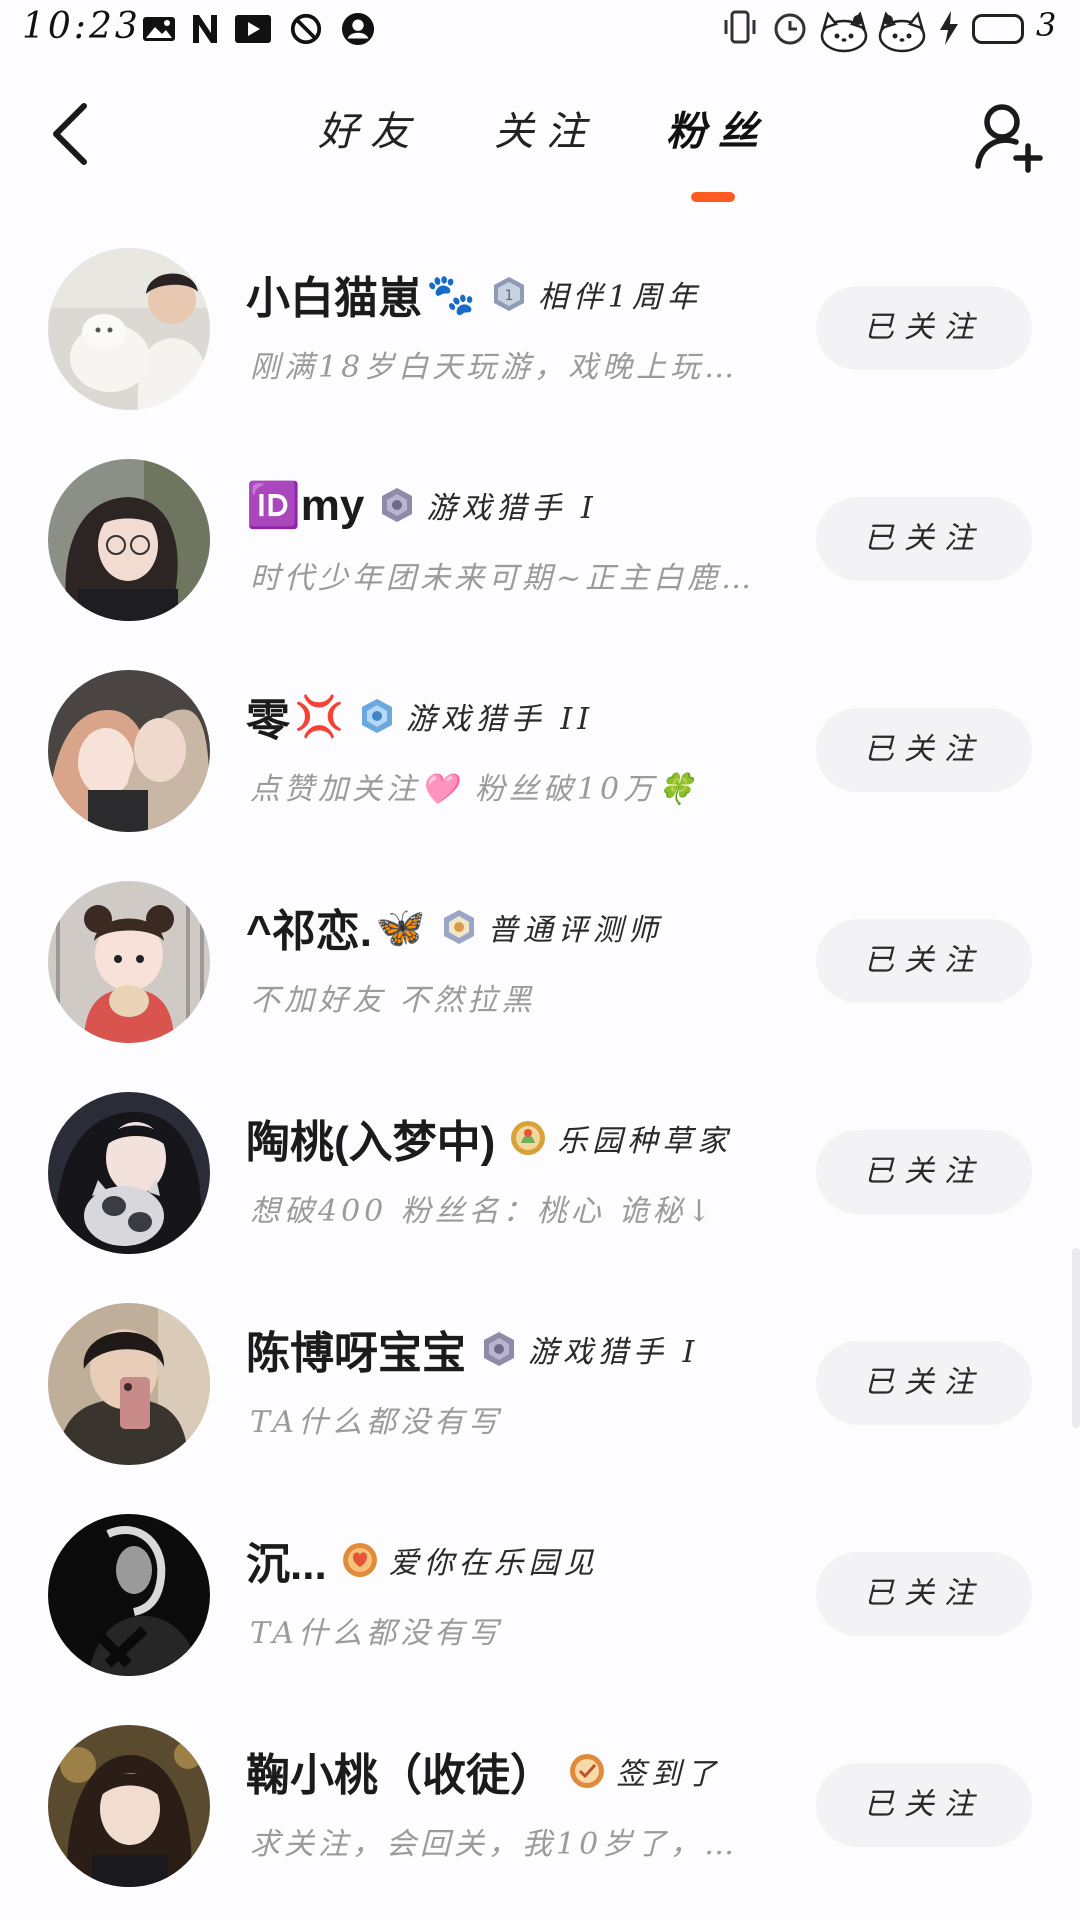 This screenshot has width=1080, height=1920. What do you see at coordinates (129, 962) in the screenshot?
I see `baby-girl-avatar` at bounding box center [129, 962].